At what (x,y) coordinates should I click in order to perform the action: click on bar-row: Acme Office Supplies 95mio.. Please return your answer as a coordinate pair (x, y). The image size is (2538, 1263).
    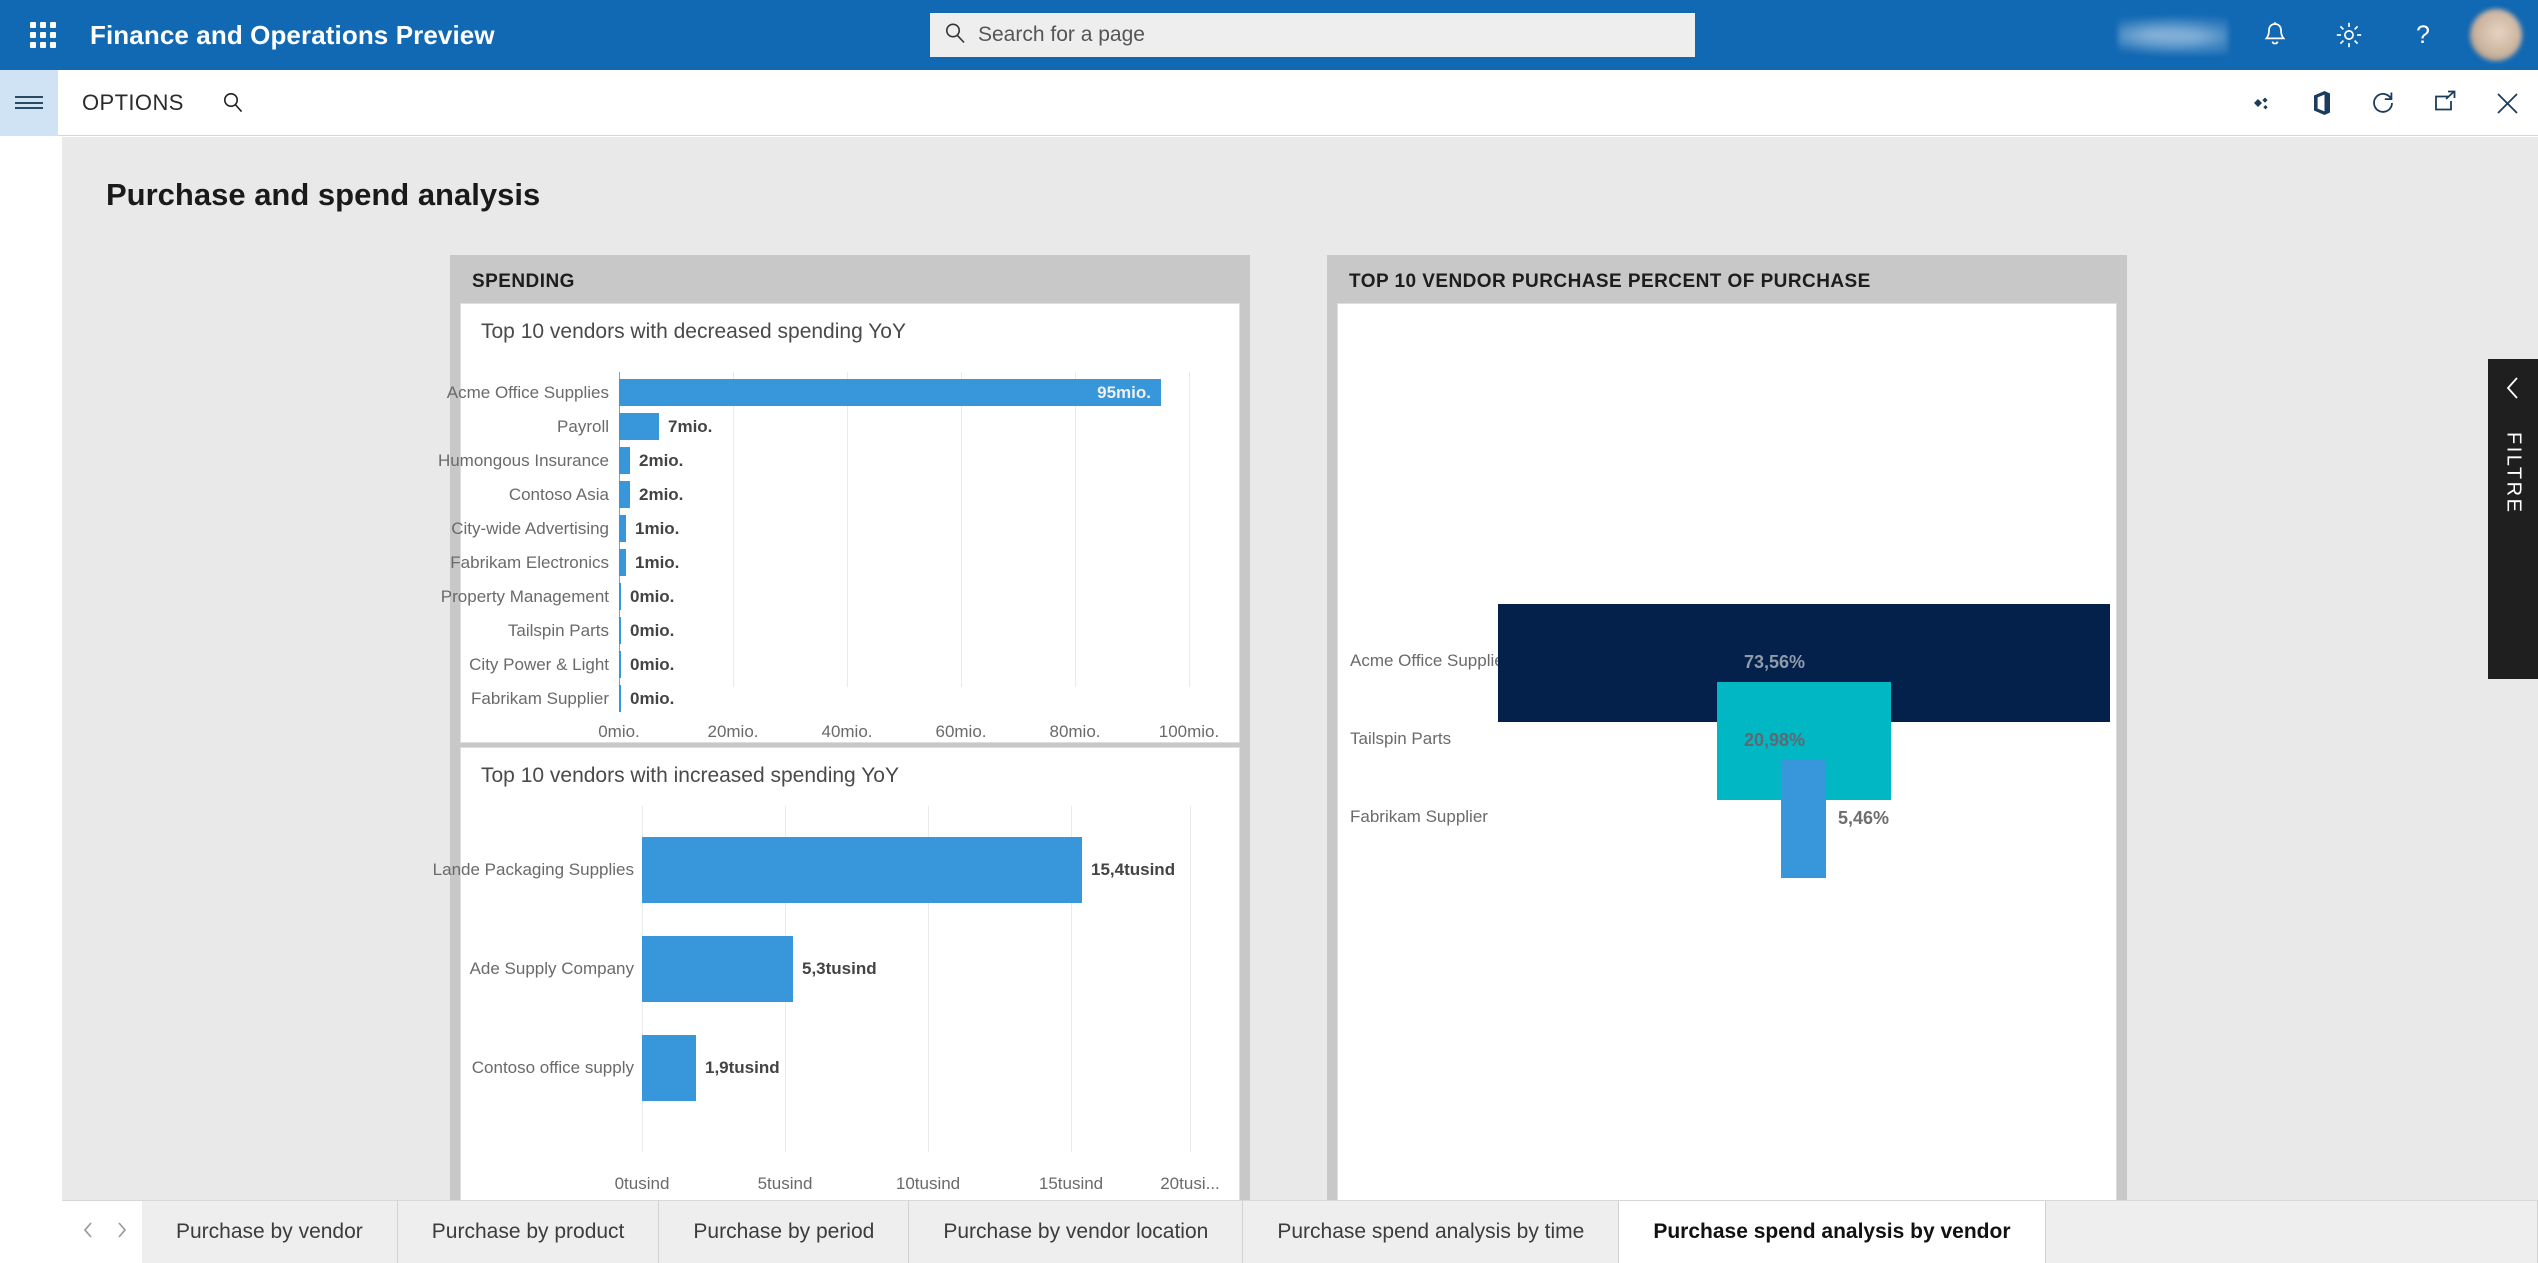
    Looking at the image, I should click on (818, 392).